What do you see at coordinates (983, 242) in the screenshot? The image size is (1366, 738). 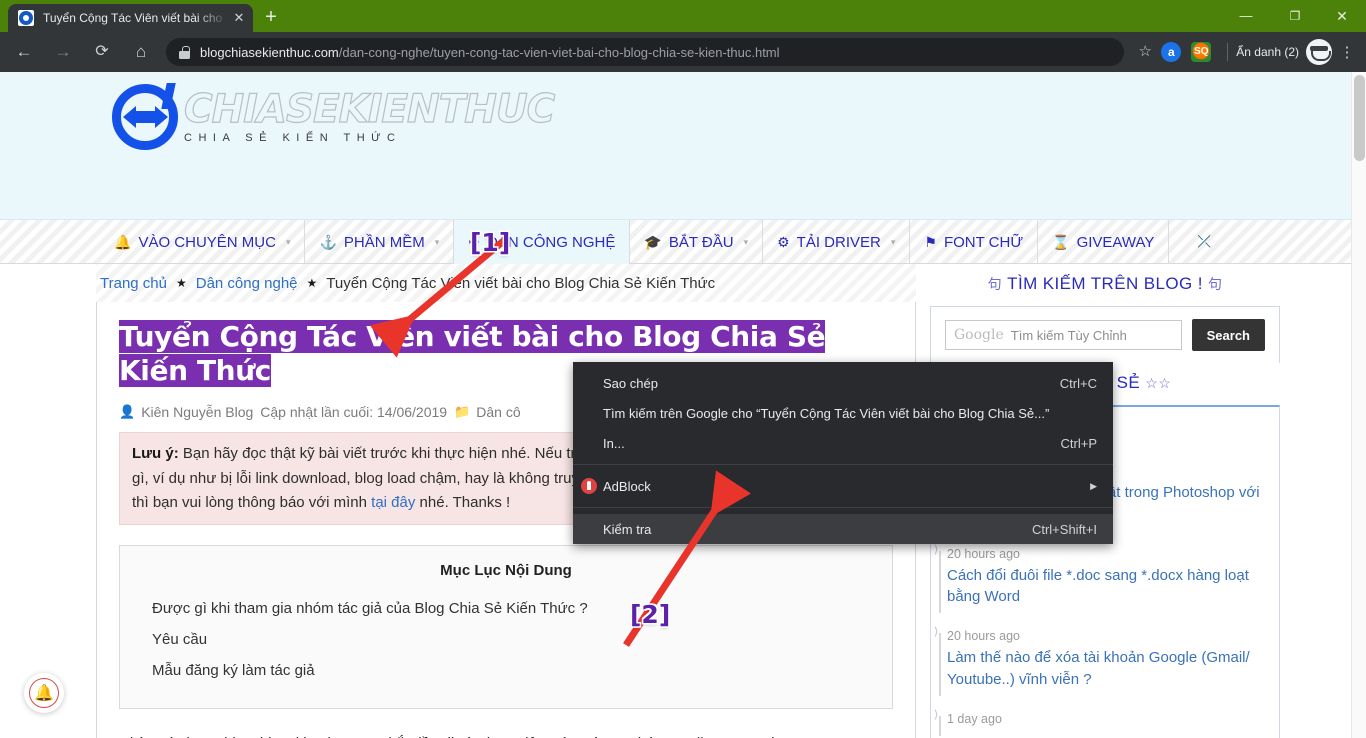 I see `nav-label: FONT CHỮ` at bounding box center [983, 242].